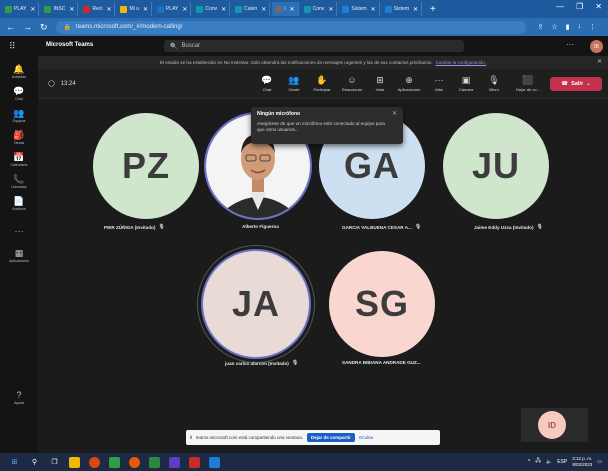 The width and height of the screenshot is (608, 471). Describe the element at coordinates (154, 462) in the screenshot. I see `green-app-icon` at that location.